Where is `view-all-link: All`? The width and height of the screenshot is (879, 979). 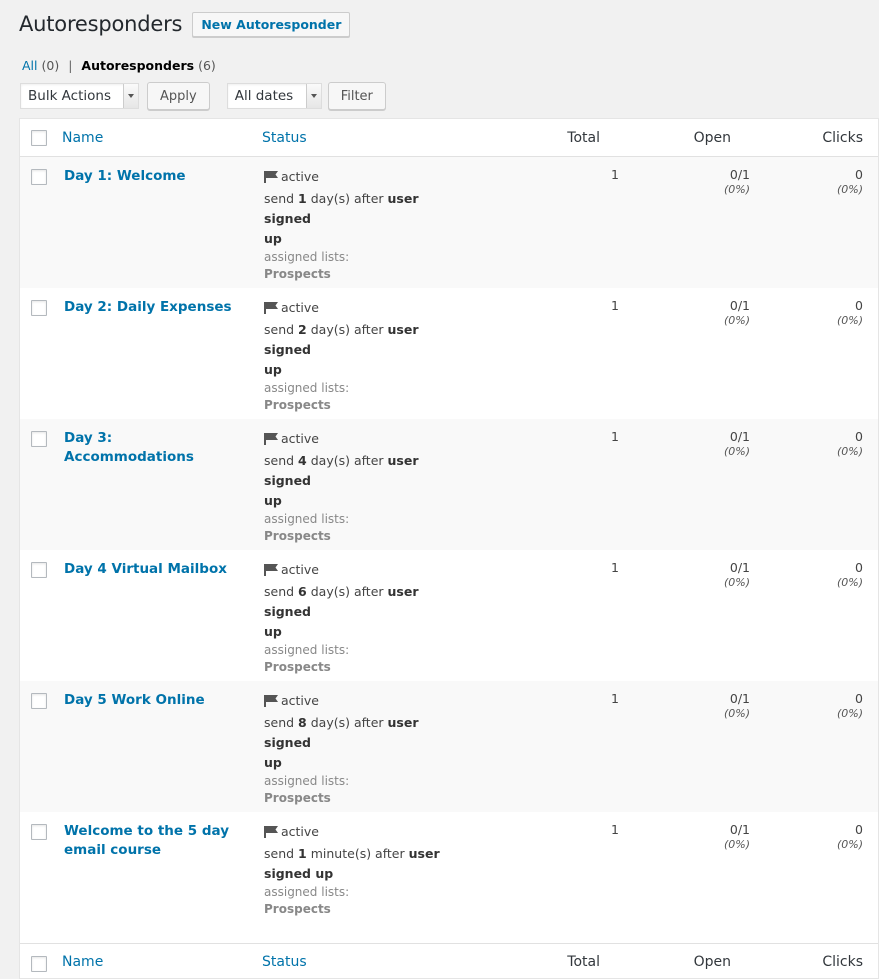
view-all-link: All is located at coordinates (30, 65).